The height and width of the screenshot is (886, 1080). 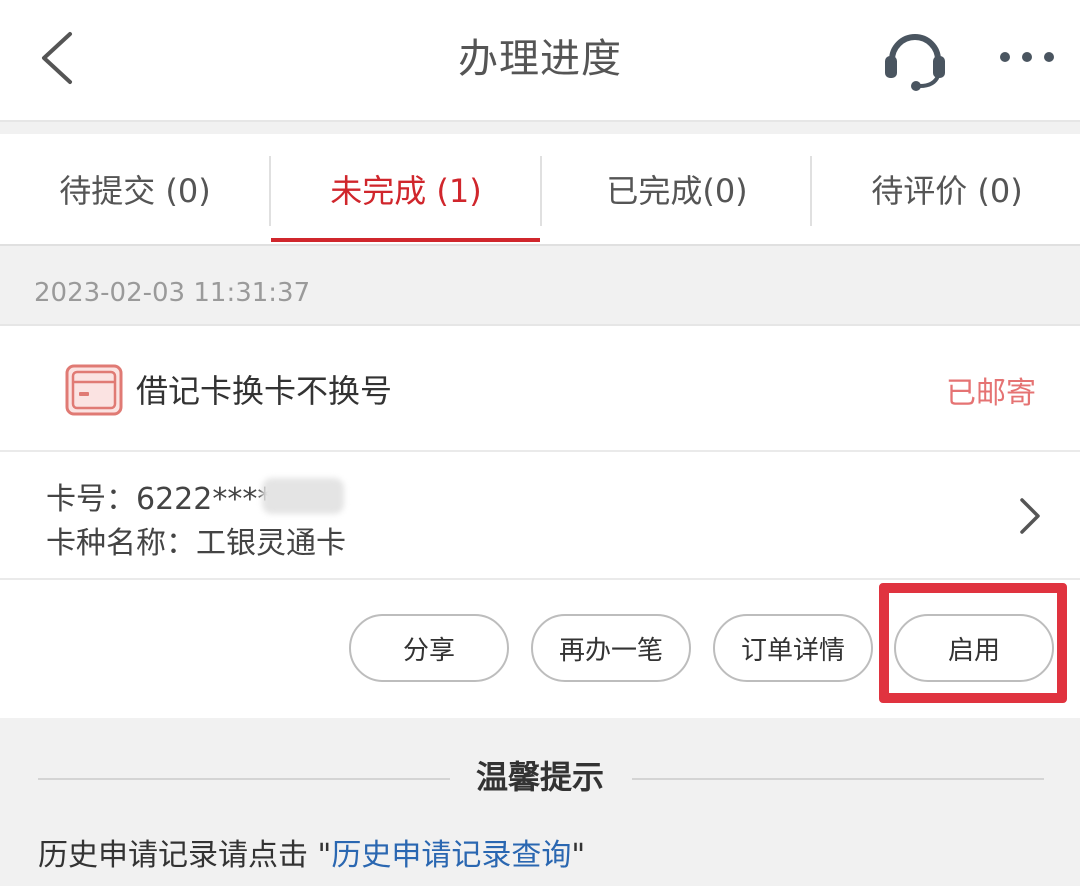 I want to click on top-bar: 办理进度, so click(x=540, y=61).